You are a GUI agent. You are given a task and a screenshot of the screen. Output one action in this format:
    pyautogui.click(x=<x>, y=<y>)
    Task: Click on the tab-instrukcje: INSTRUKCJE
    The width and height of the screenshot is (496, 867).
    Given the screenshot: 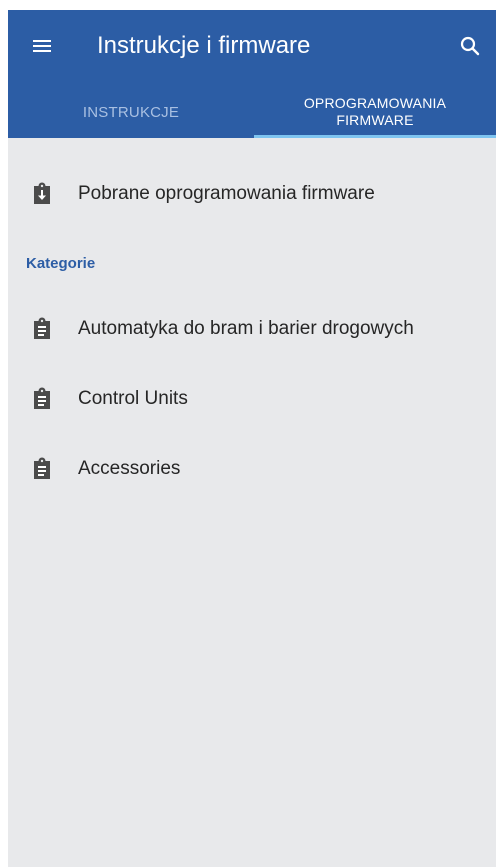 What is the action you would take?
    pyautogui.click(x=131, y=112)
    